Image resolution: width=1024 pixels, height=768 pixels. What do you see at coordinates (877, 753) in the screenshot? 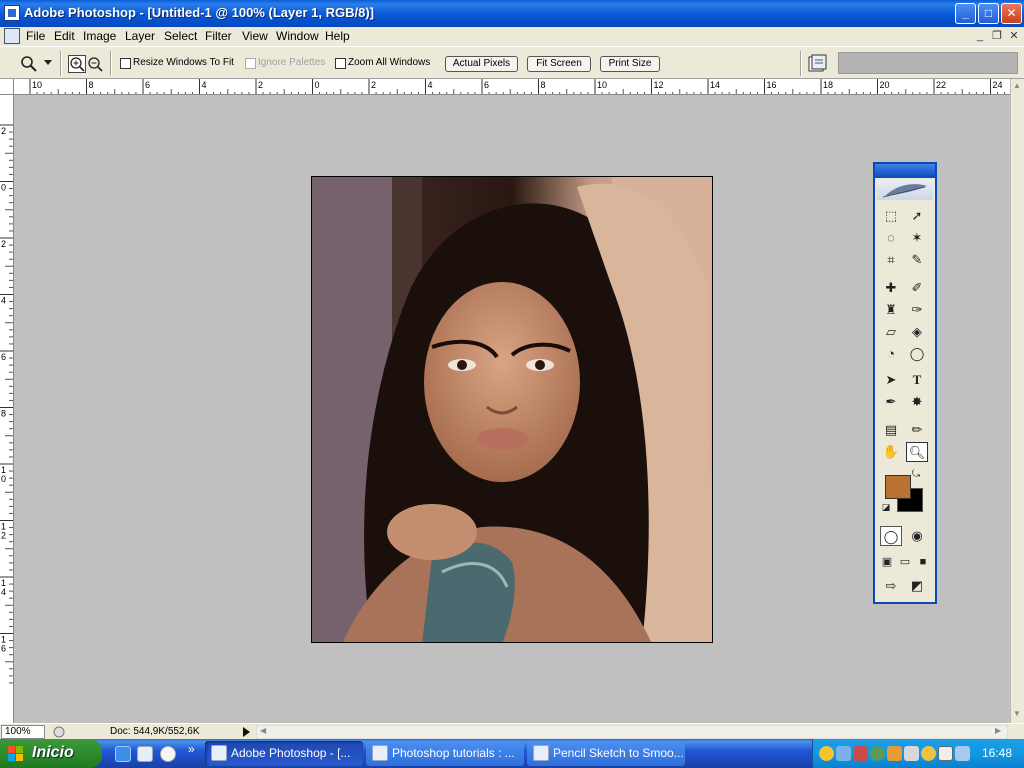
I see `update-tray-icon` at bounding box center [877, 753].